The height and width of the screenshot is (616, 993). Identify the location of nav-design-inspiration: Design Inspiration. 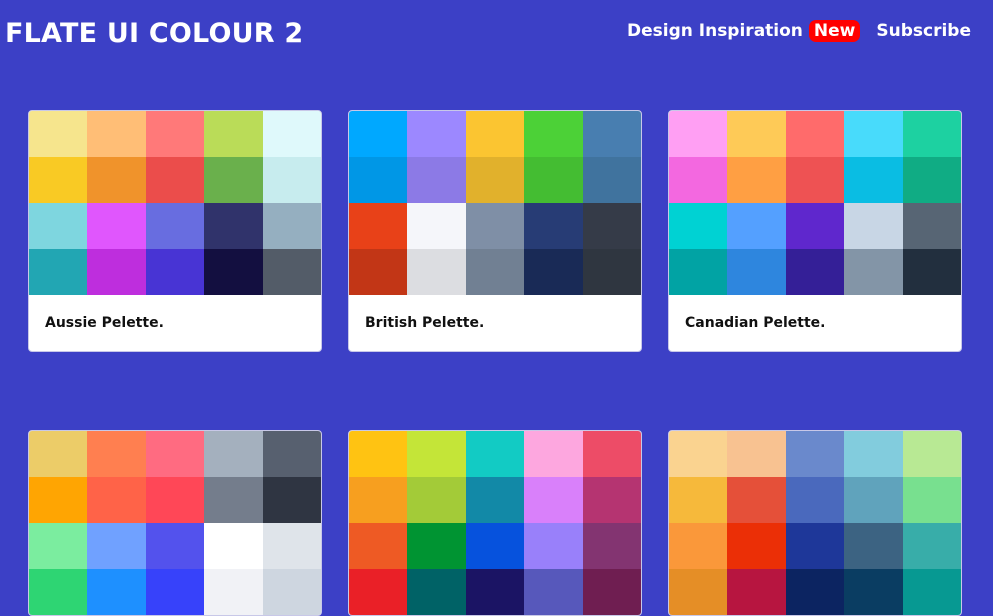
(715, 31).